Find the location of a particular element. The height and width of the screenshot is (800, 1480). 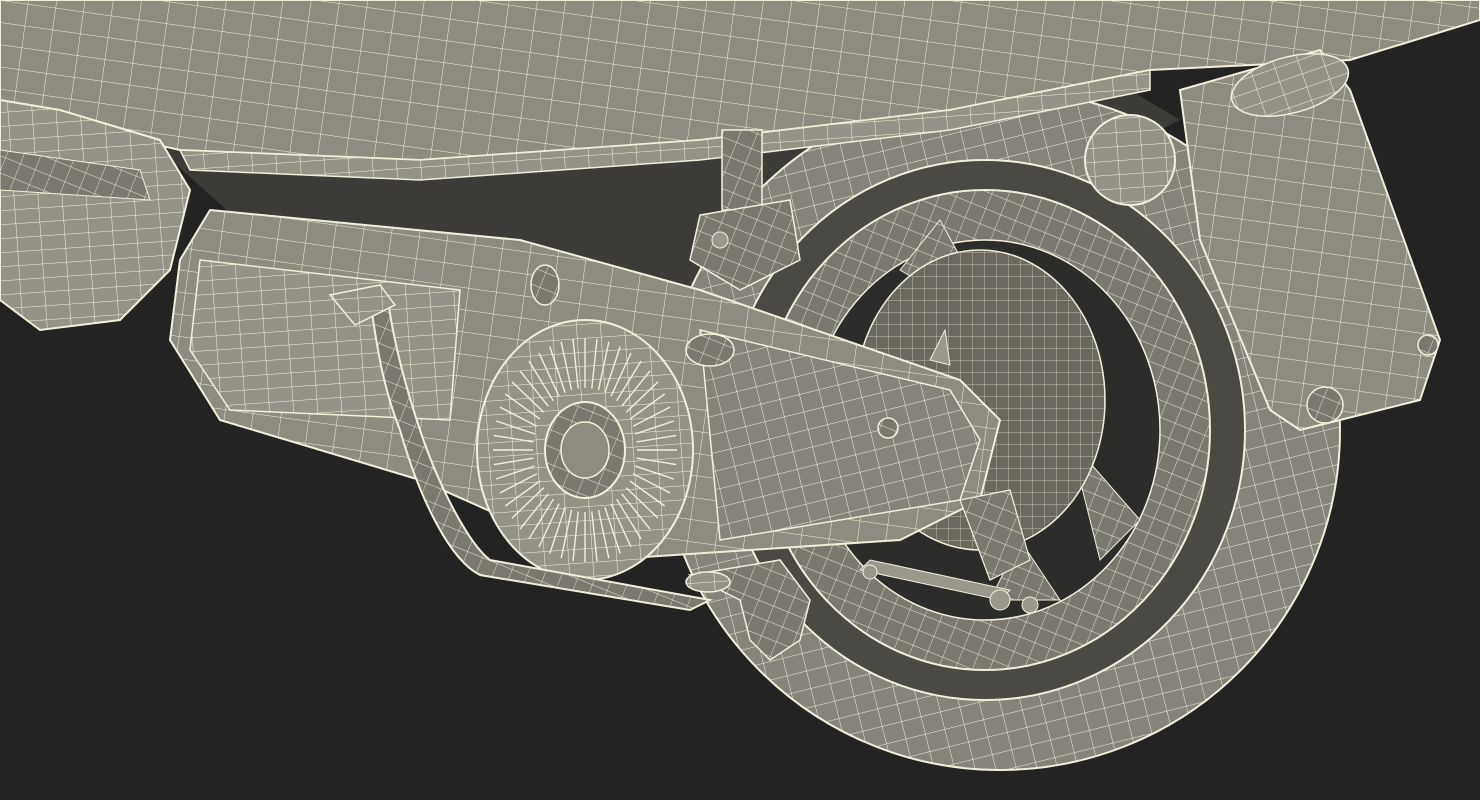

cooling-fan-cover is located at coordinates (585, 450).